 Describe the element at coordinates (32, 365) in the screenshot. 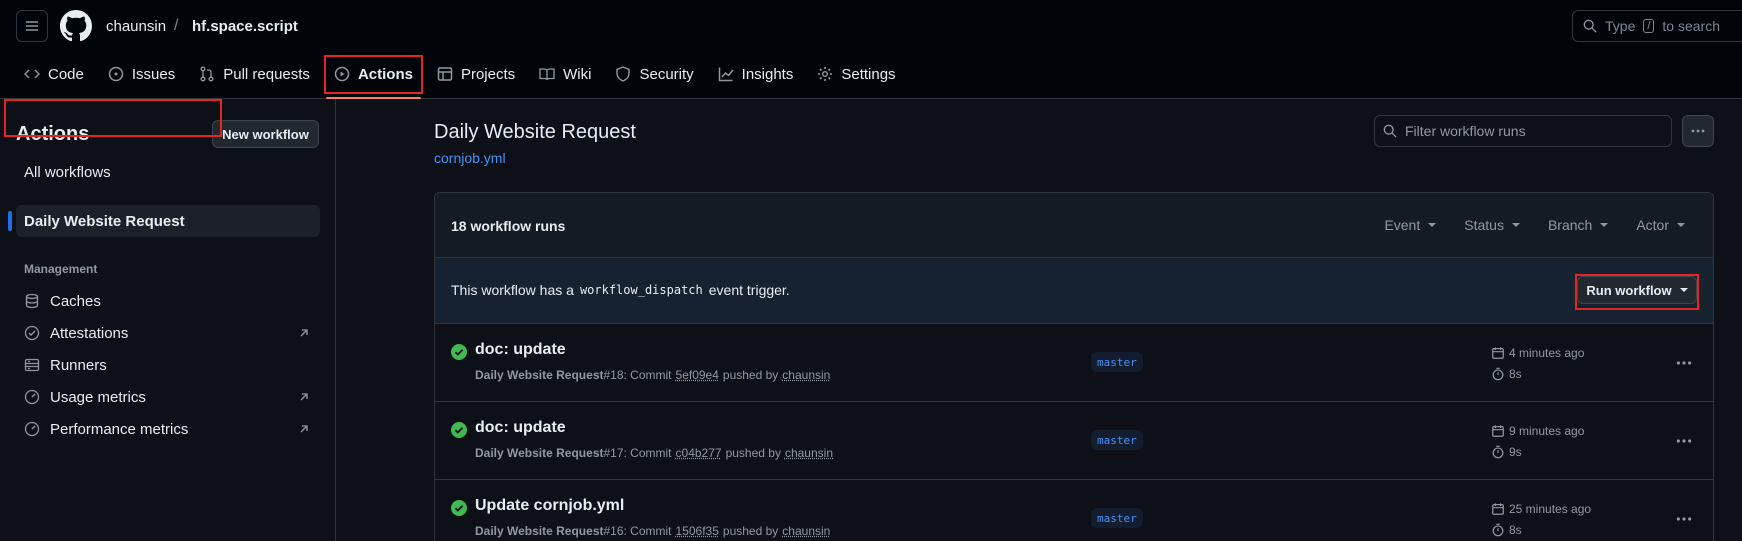

I see `server-icon` at that location.